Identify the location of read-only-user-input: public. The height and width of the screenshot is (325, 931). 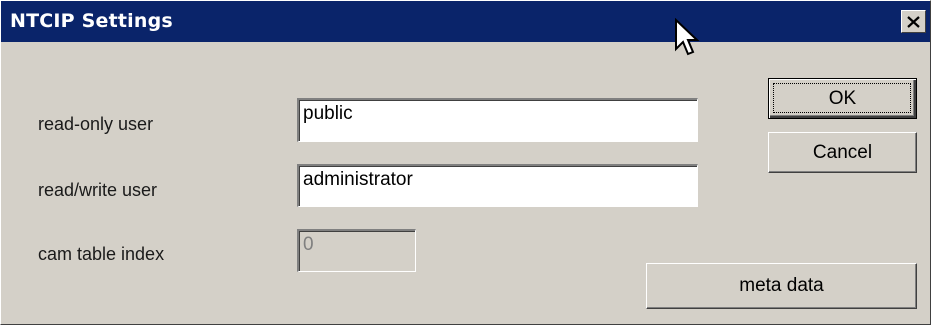
(497, 120).